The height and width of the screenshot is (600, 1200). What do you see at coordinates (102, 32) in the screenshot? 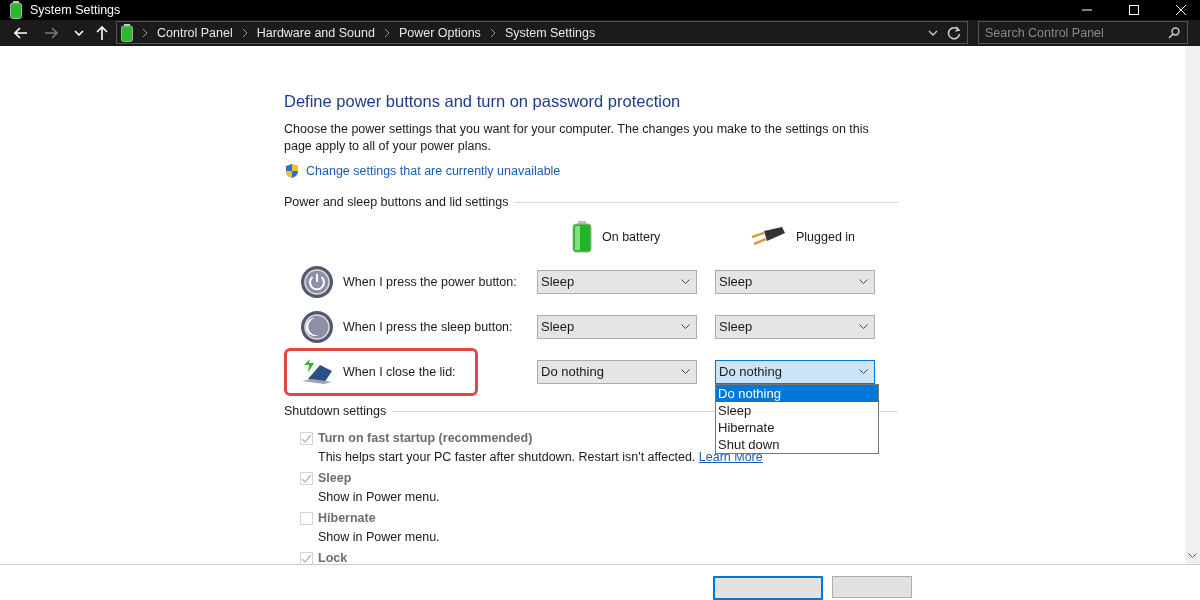
I see `up-arrow-icon` at bounding box center [102, 32].